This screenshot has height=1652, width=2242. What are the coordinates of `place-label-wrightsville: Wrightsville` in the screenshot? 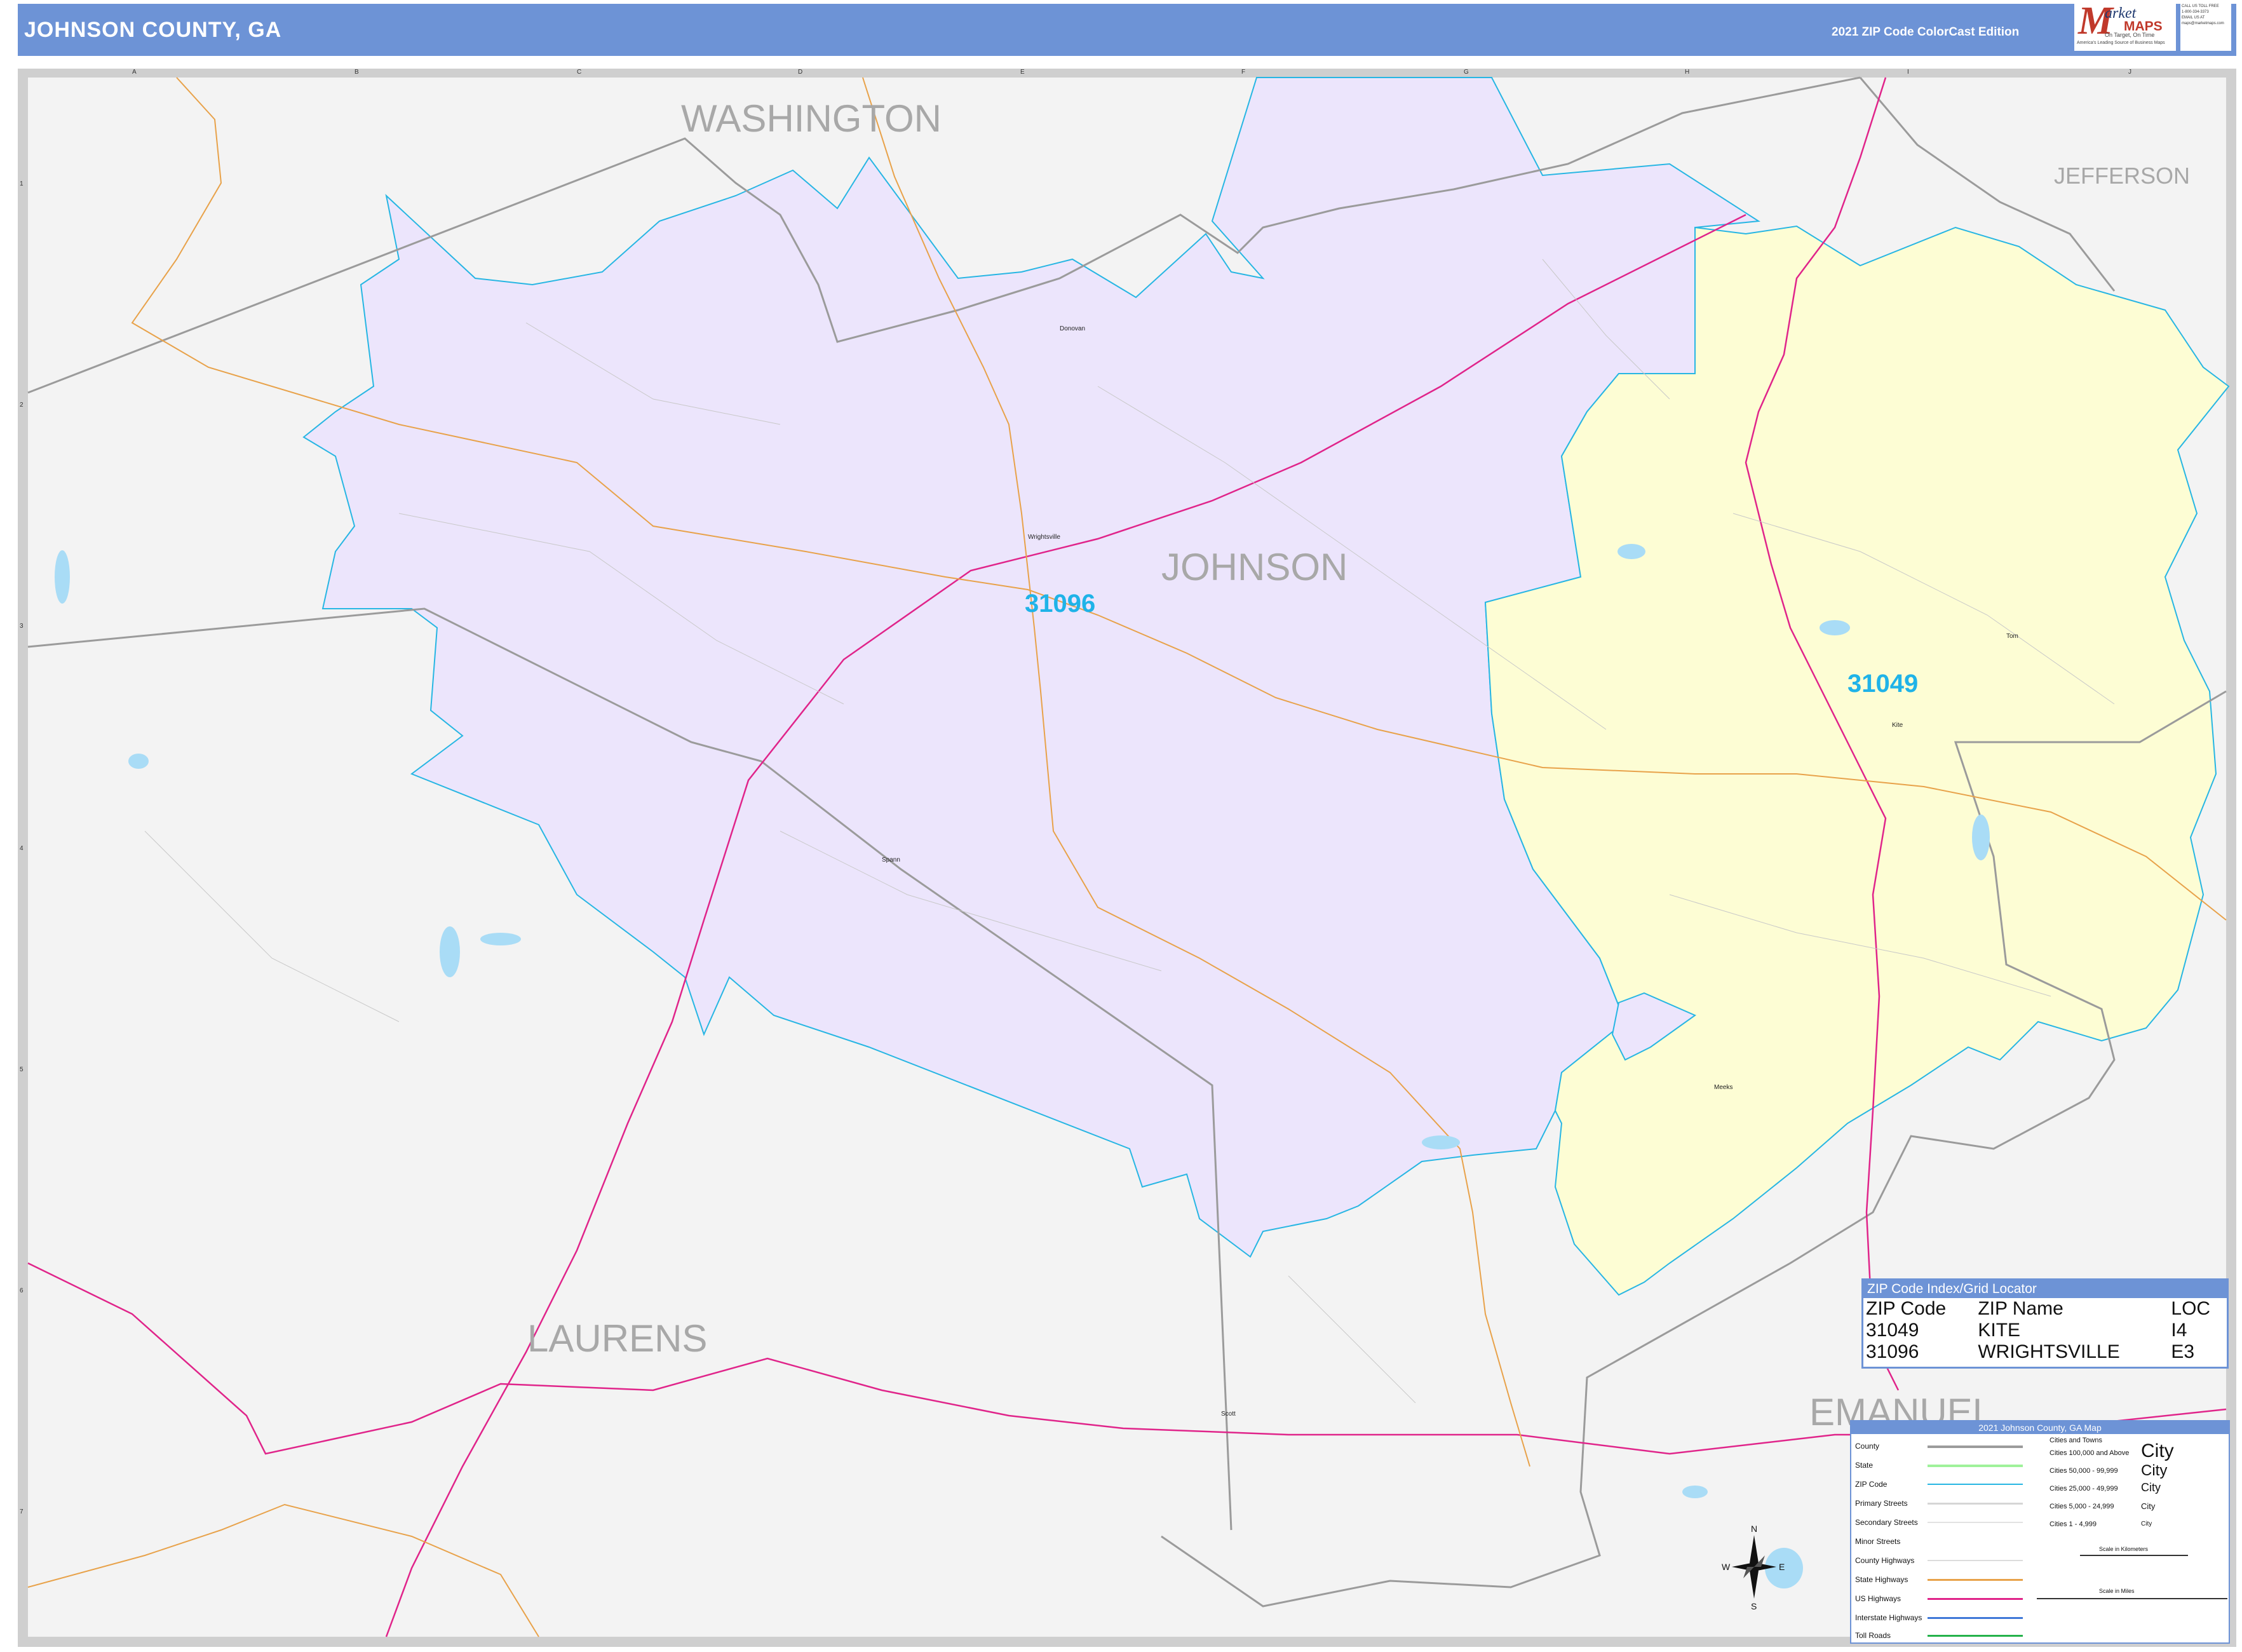 It's located at (1044, 537).